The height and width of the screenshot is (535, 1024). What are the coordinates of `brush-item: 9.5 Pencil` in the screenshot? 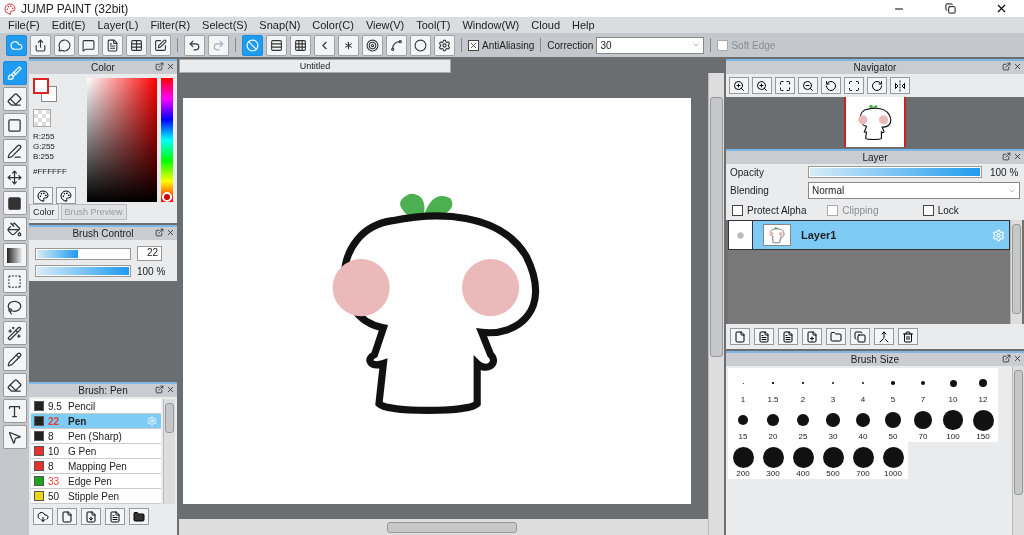 It's located at (96, 406).